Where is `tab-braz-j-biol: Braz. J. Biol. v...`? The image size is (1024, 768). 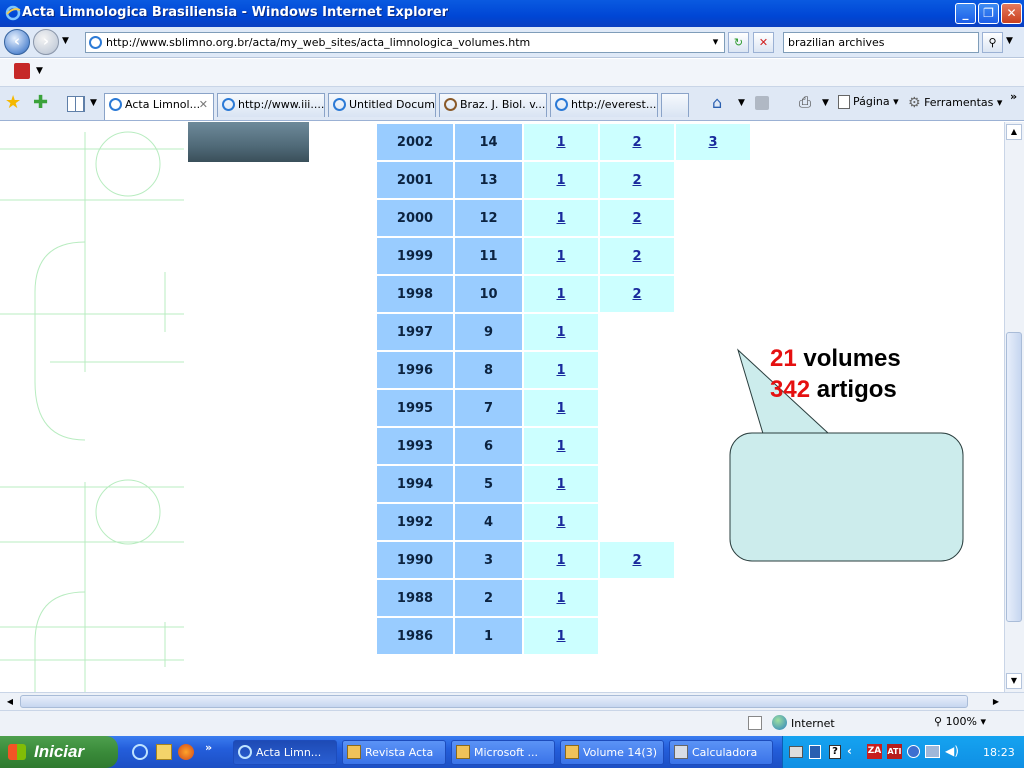
tab-braz-j-biol: Braz. J. Biol. v... is located at coordinates (493, 105).